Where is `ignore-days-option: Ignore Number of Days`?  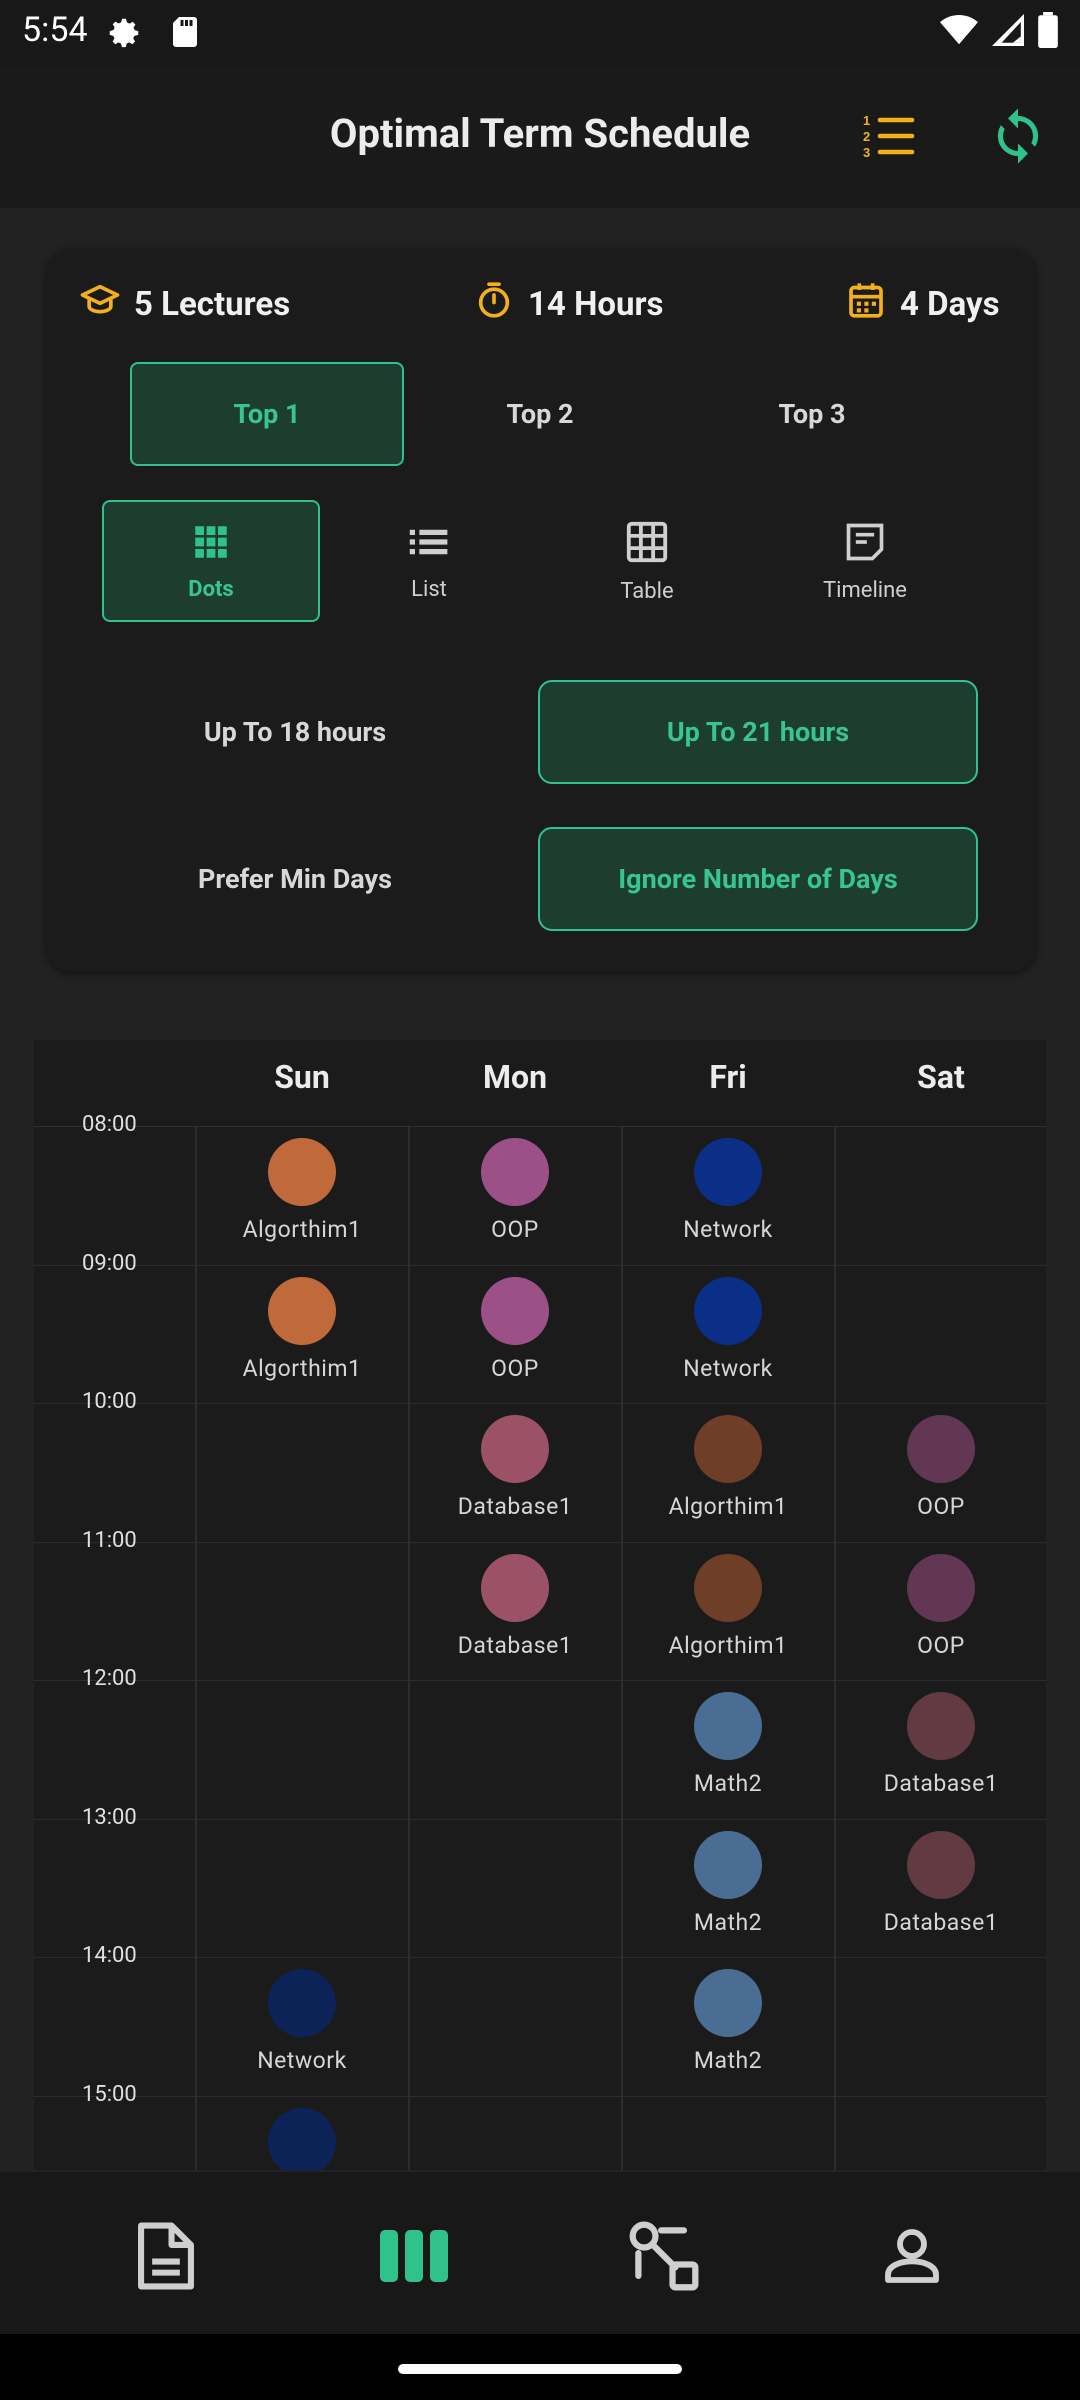 ignore-days-option: Ignore Number of Days is located at coordinates (758, 879).